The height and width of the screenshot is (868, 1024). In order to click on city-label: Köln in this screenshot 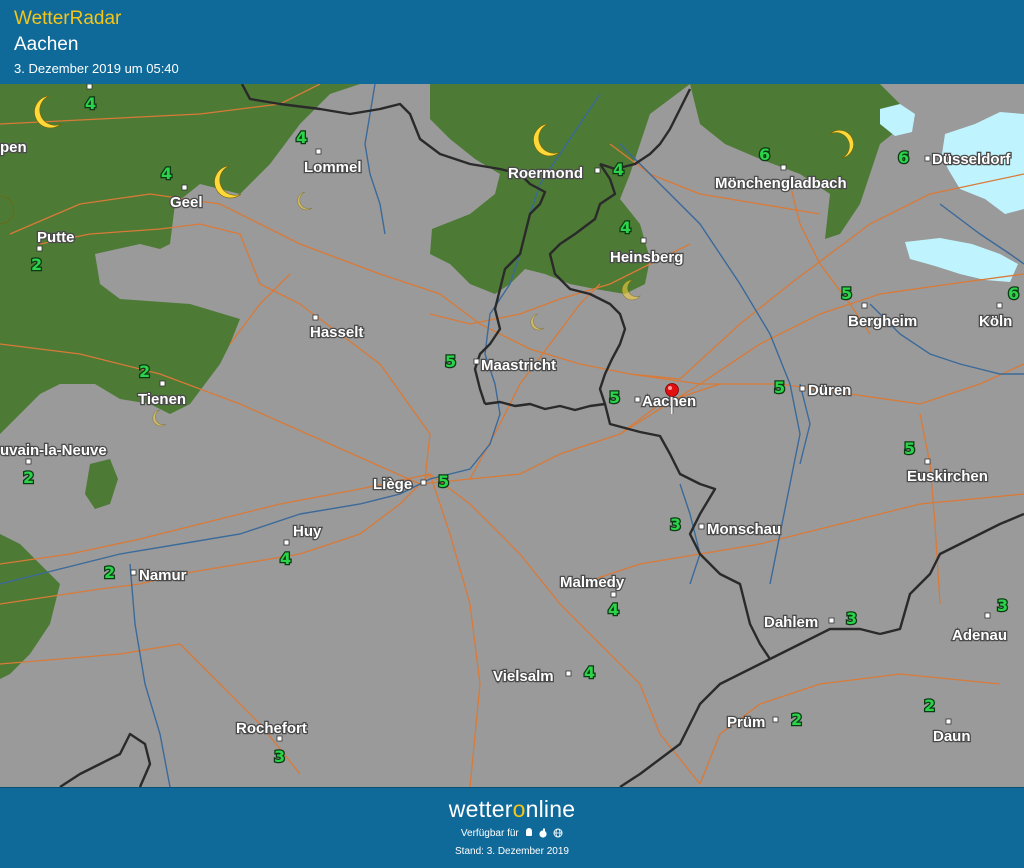, I will do `click(995, 321)`.